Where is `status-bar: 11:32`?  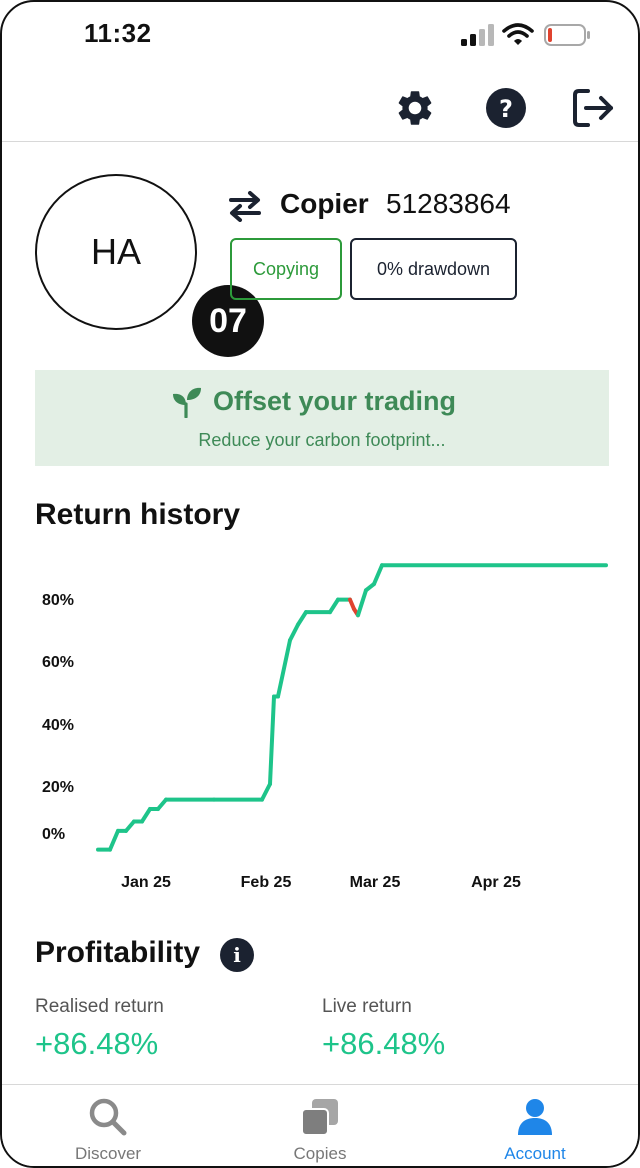 status-bar: 11:32 is located at coordinates (320, 34).